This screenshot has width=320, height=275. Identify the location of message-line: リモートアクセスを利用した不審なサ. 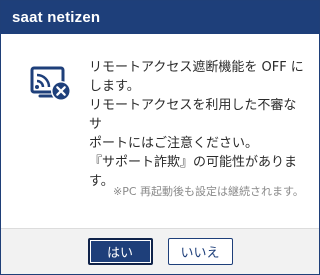
(193, 115).